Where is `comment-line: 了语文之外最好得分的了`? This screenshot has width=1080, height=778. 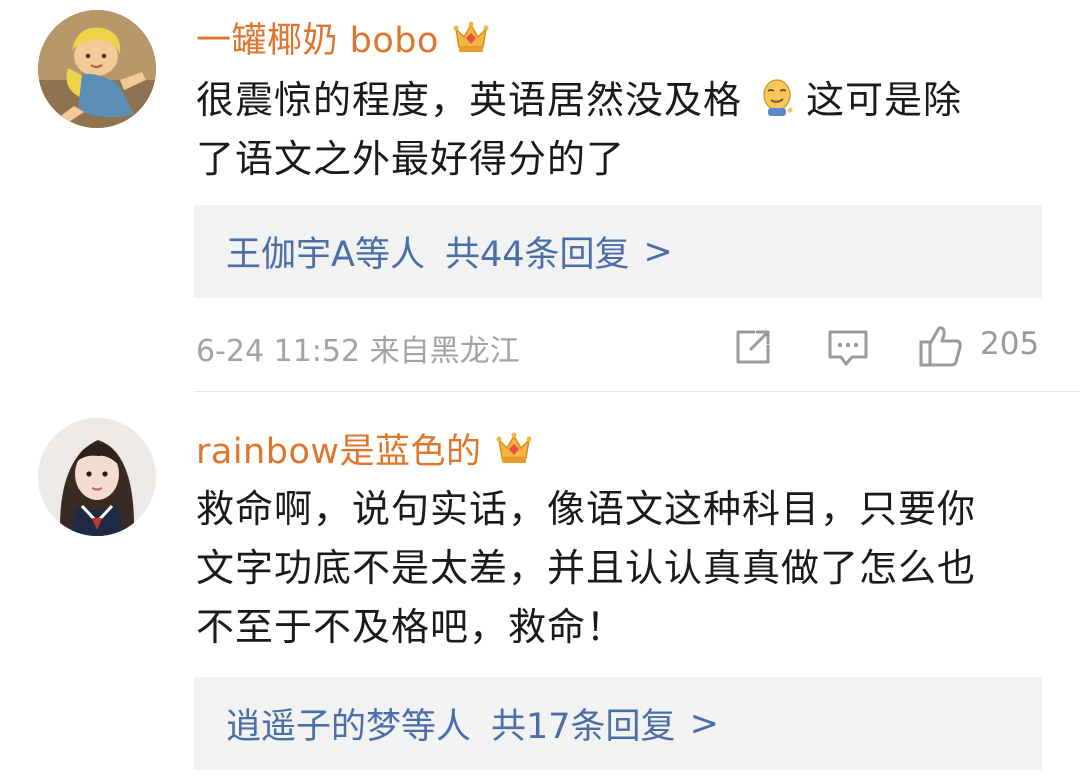 comment-line: 了语文之外最好得分的了 is located at coordinates (411, 159).